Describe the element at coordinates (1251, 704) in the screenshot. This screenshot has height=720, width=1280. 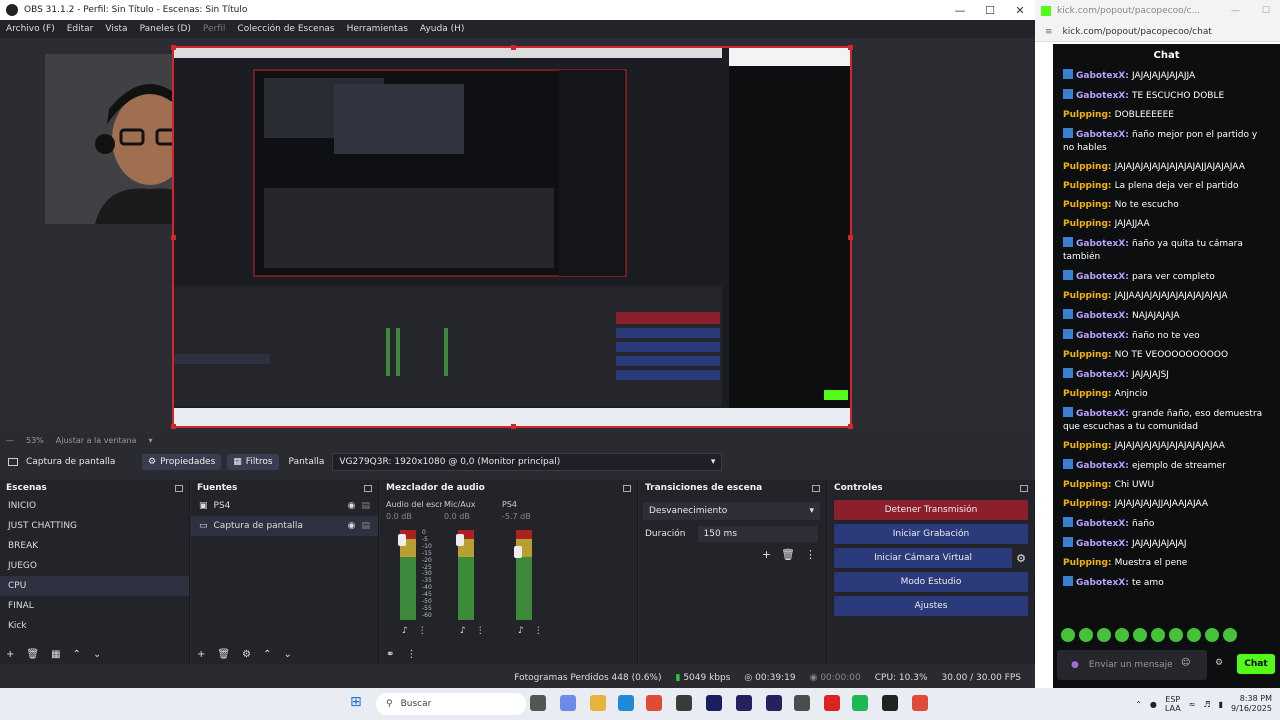
I see `clock: 8:38 PM 9/16/2025` at that location.